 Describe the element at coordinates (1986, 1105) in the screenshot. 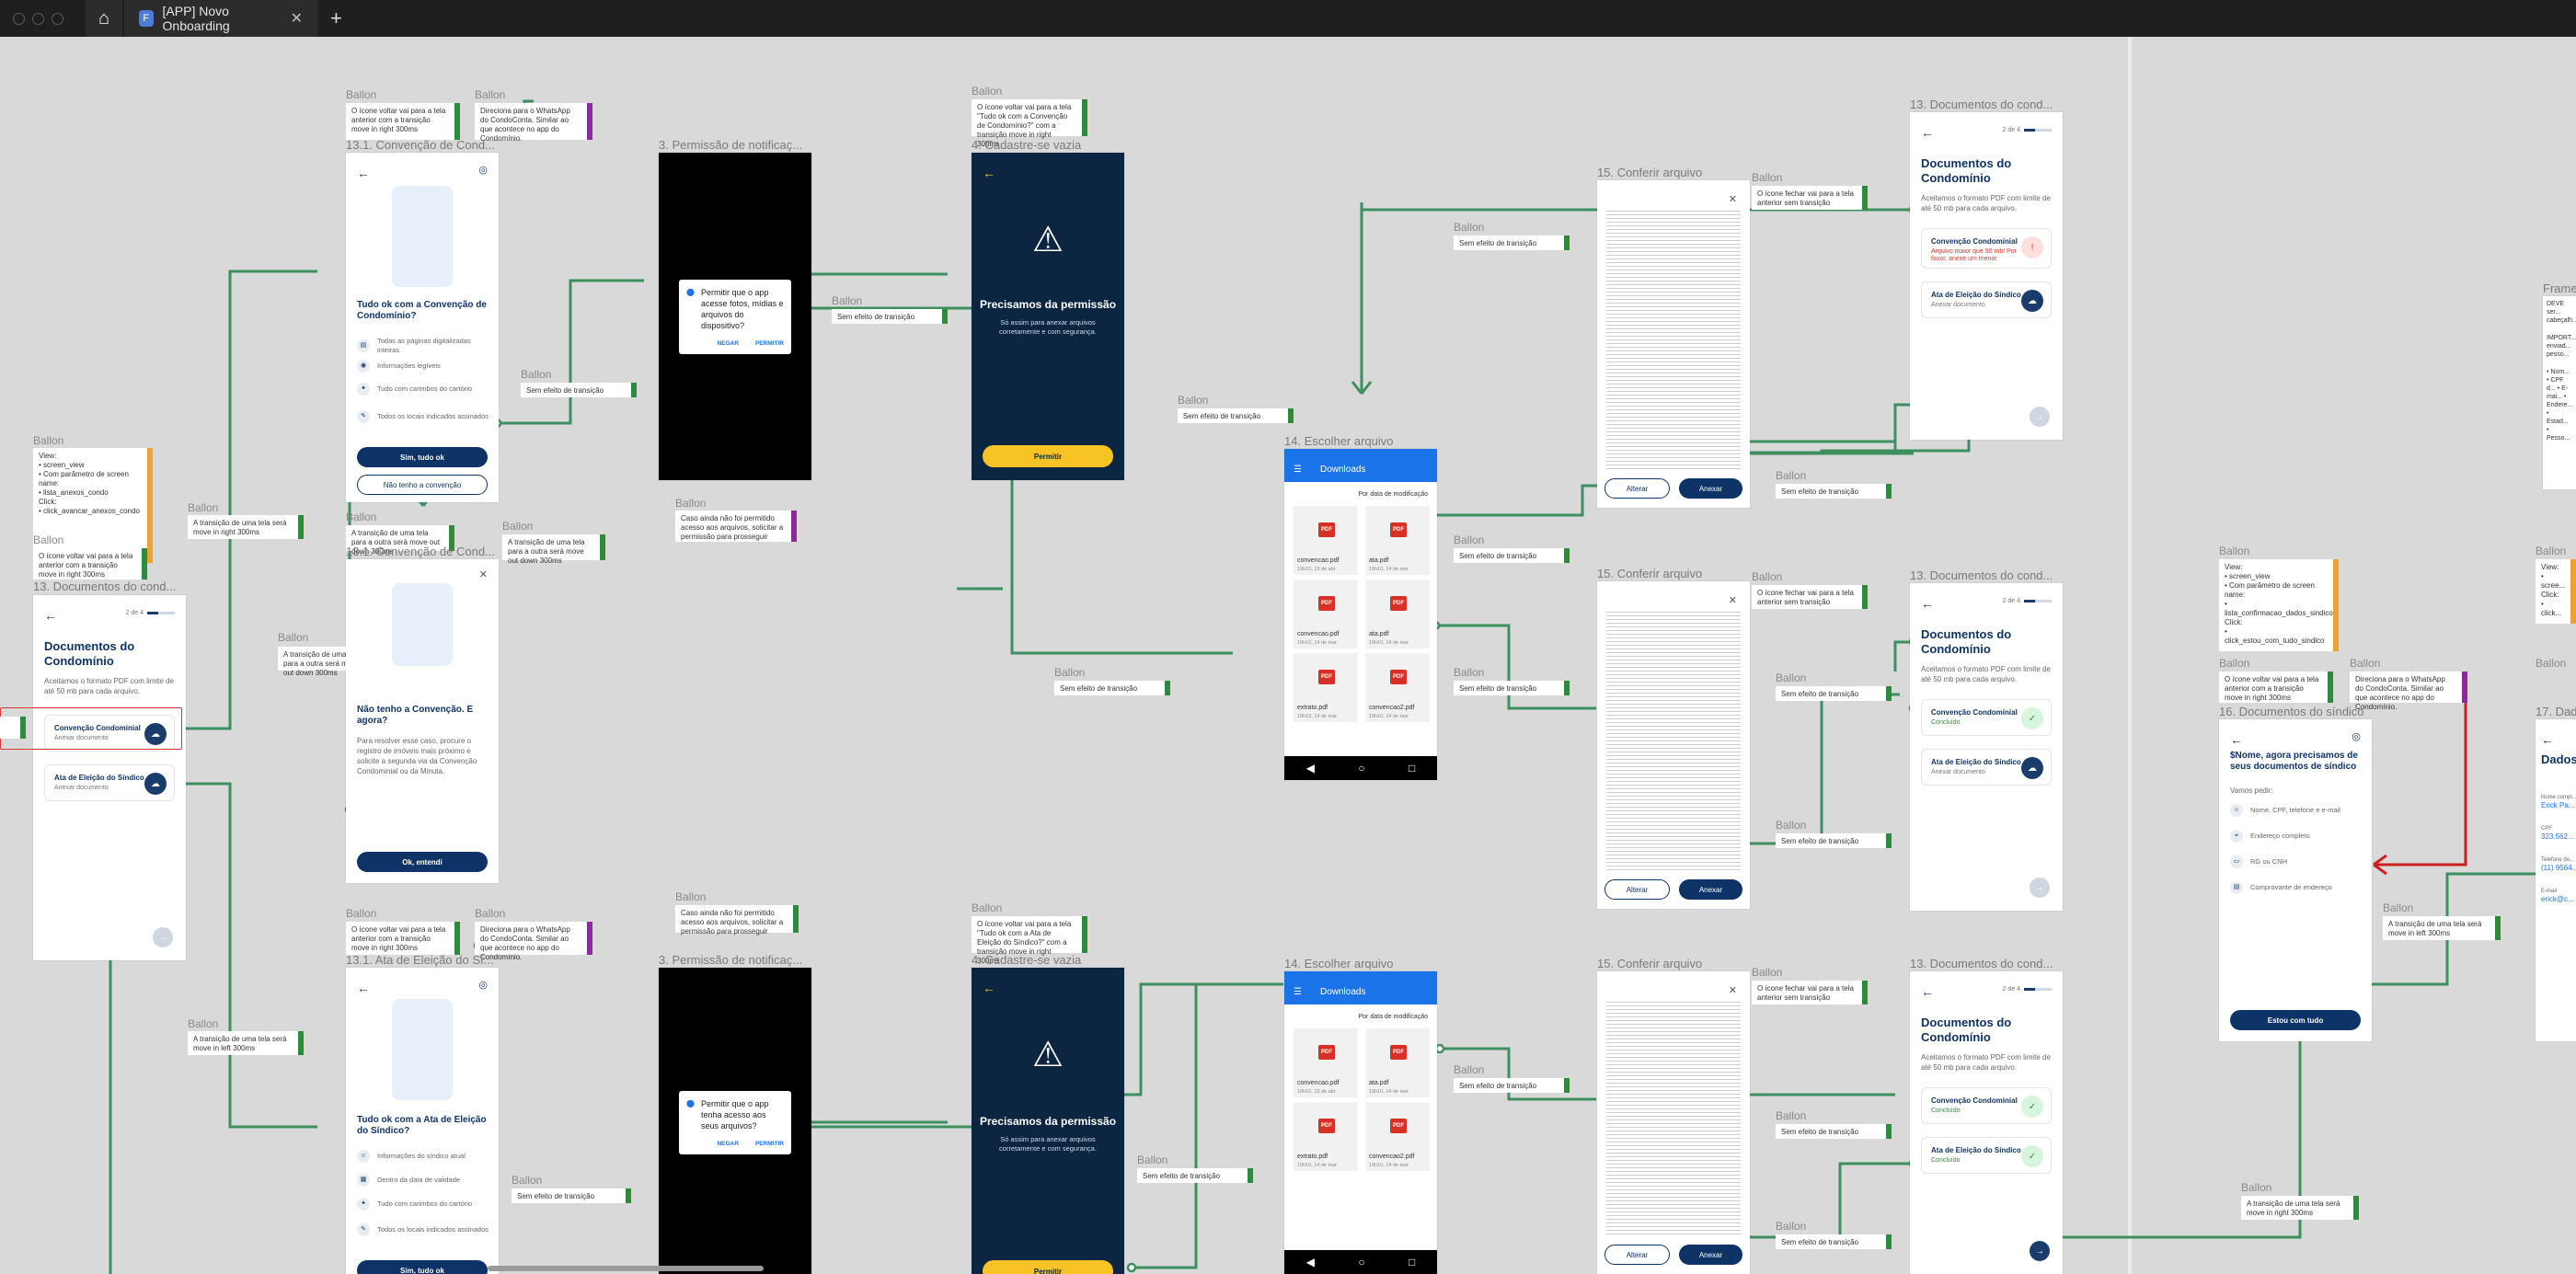

I see `card-convencao-done: Convenção Condominial Concluído ✓` at that location.